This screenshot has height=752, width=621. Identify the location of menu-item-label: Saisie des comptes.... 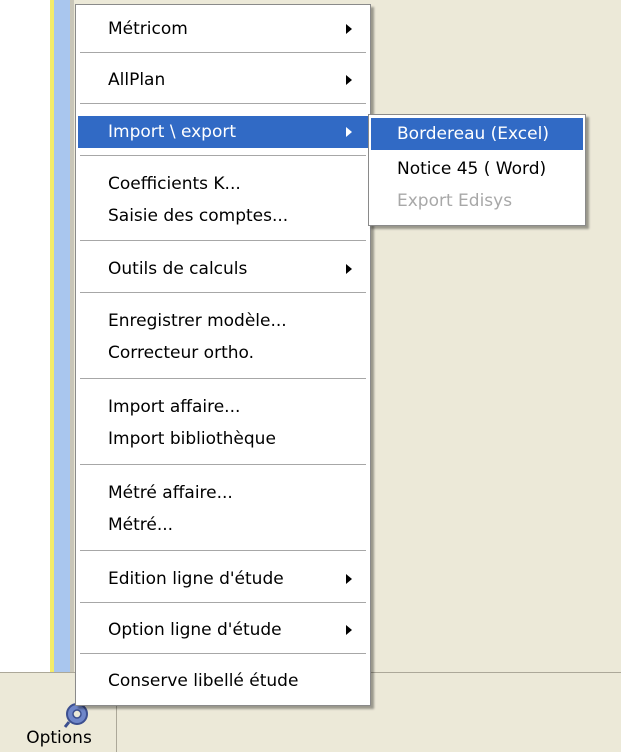
(198, 216).